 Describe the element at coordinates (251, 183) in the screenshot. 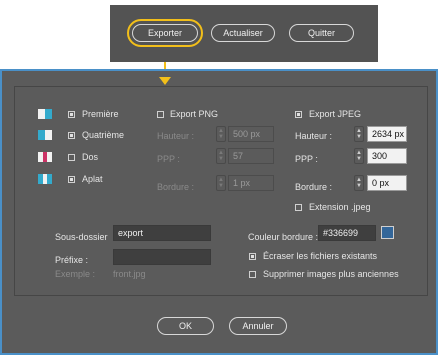

I see `png-border-input: 1 px` at that location.